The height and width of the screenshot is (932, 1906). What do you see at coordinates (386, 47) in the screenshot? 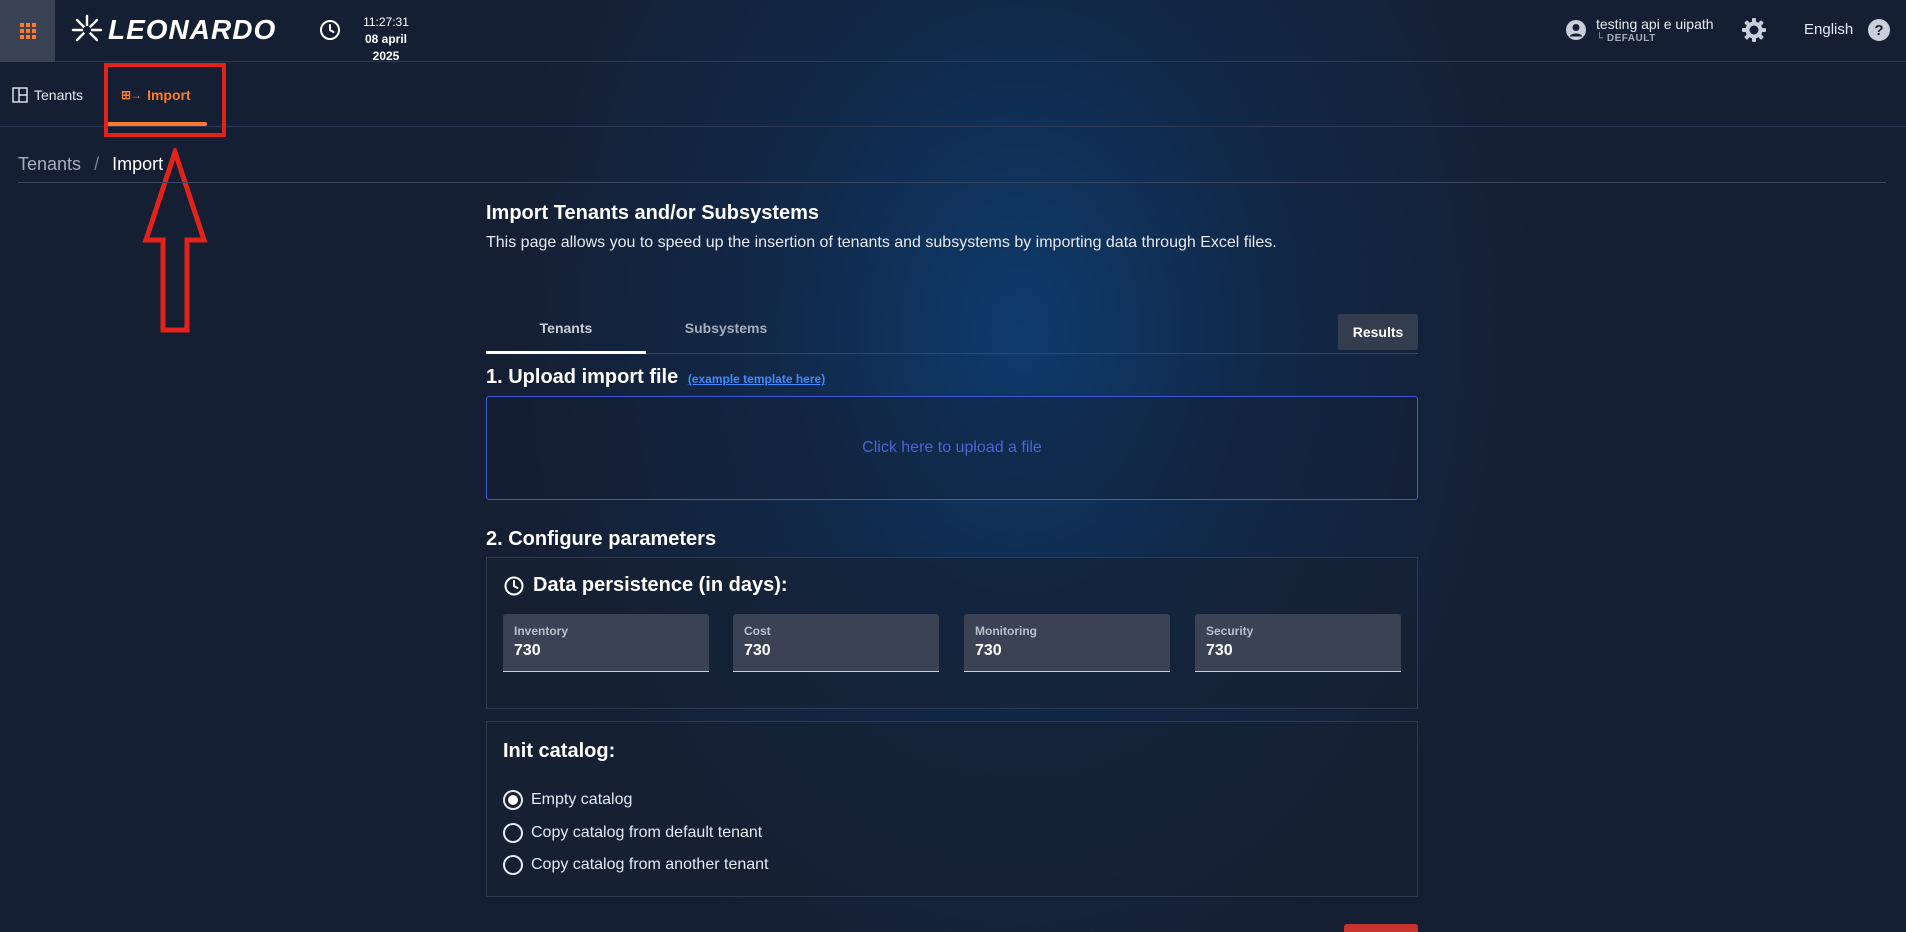
I see `current-date: 08 april 2025` at bounding box center [386, 47].